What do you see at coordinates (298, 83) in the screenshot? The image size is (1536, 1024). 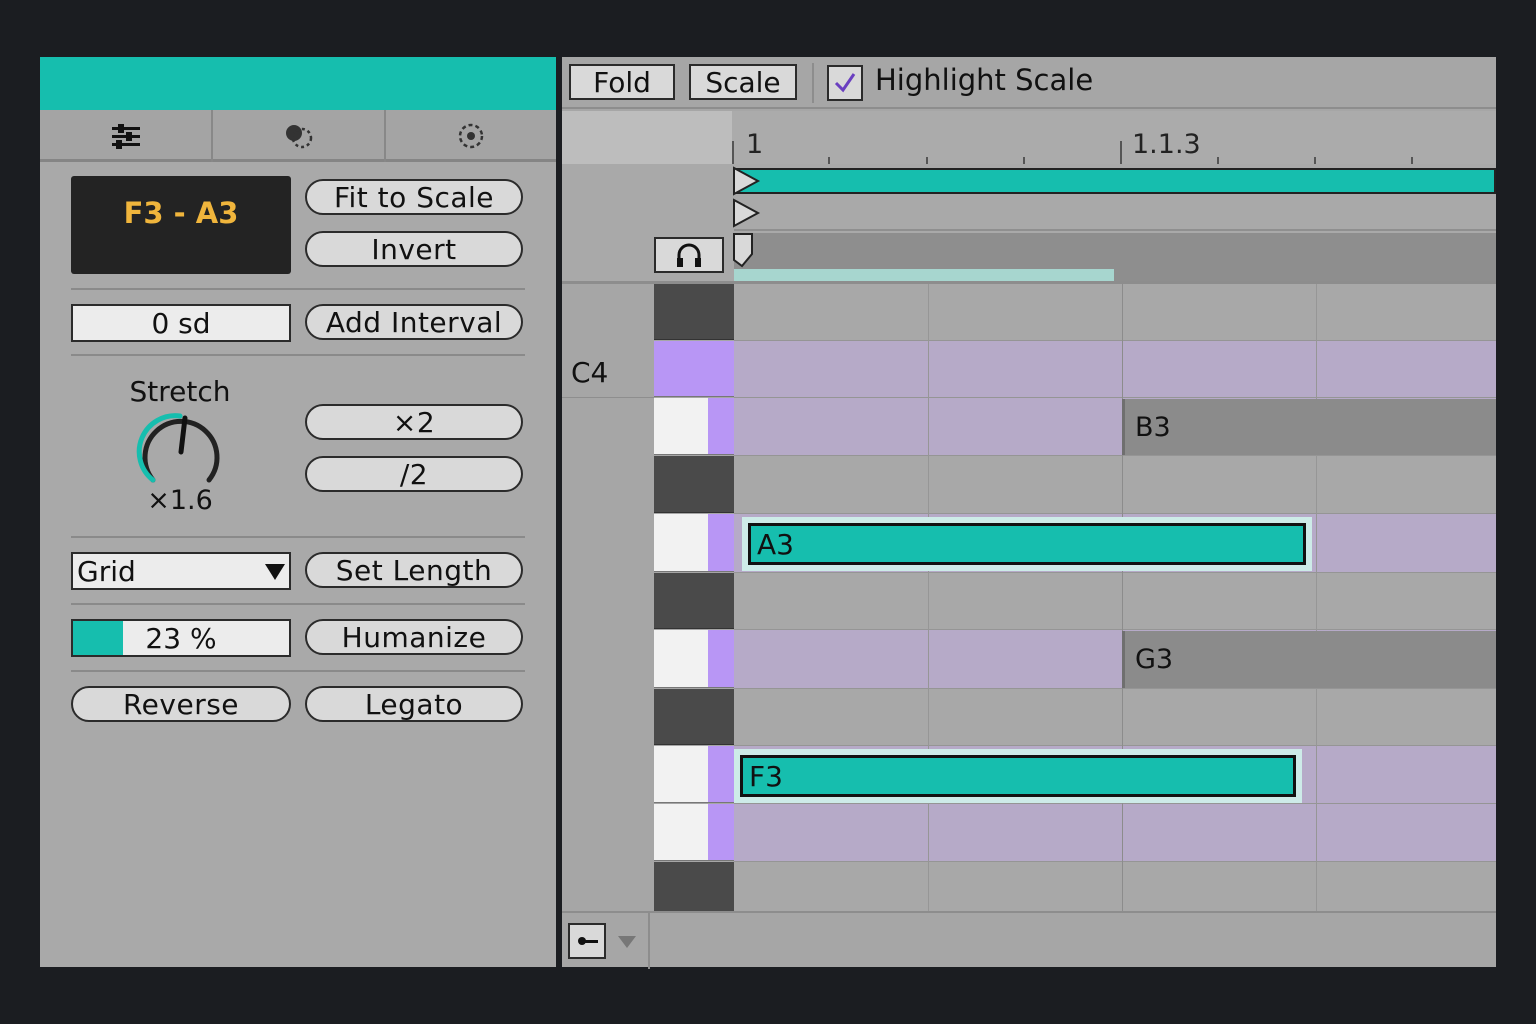 I see `clip-header` at bounding box center [298, 83].